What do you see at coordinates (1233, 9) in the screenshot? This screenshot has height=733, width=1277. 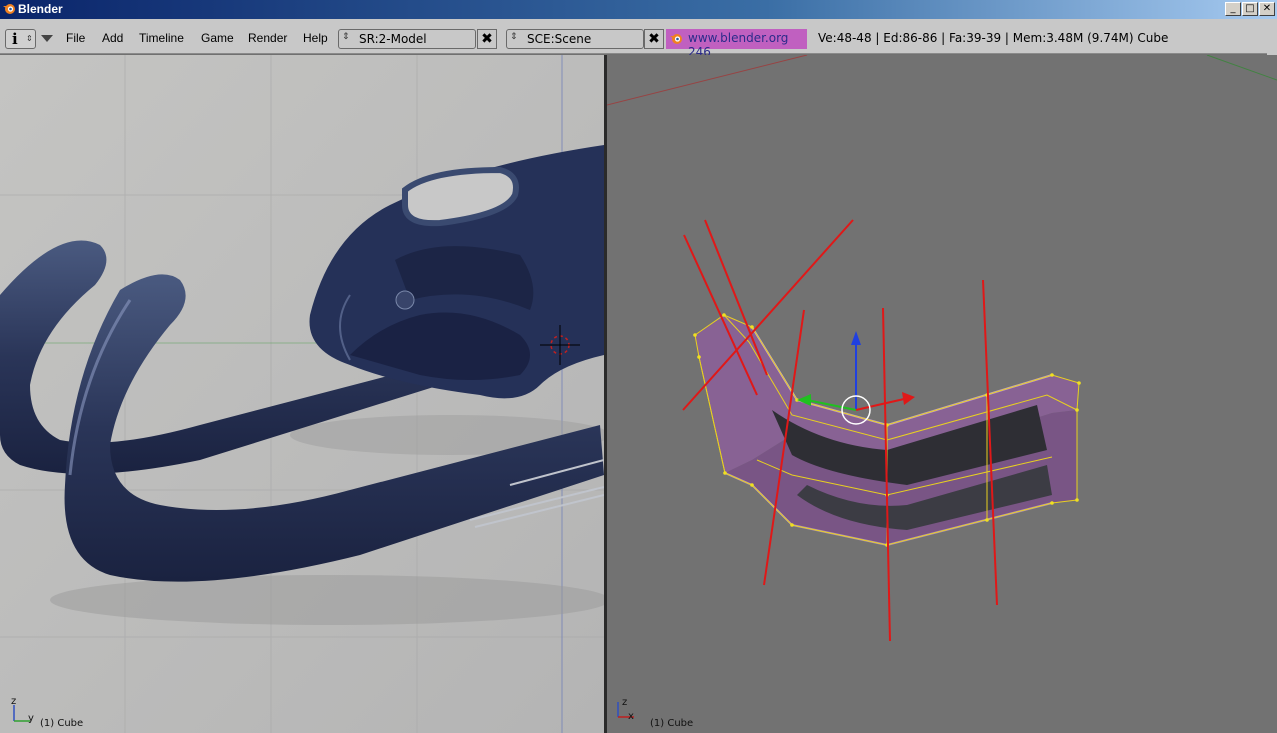 I see `minimize-button: _` at bounding box center [1233, 9].